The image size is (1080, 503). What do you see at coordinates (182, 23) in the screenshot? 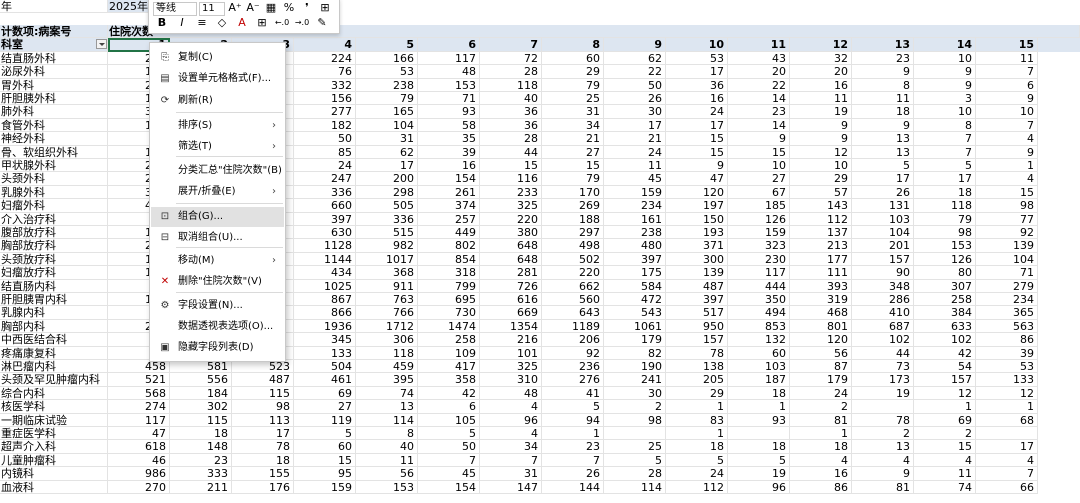
I see `italic-button: I` at bounding box center [182, 23].